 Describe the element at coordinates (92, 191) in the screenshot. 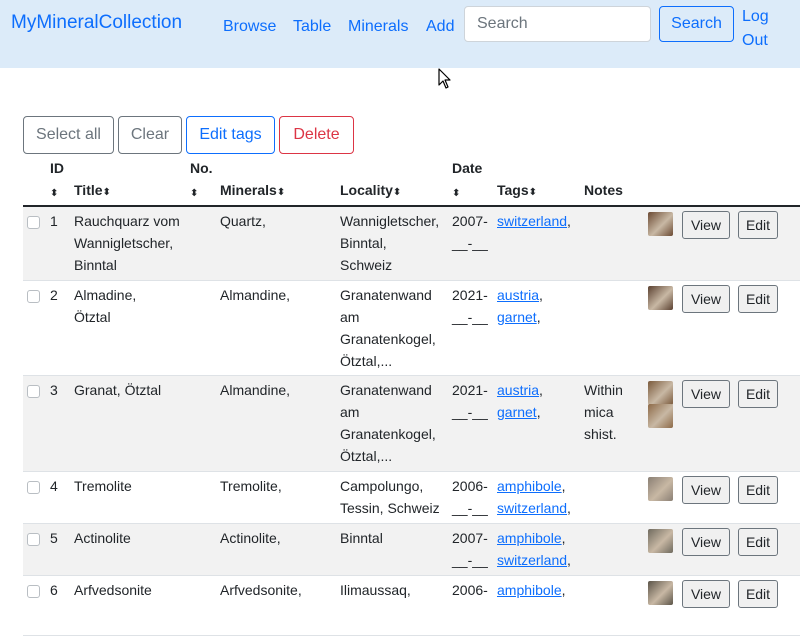

I see `header-title: Title⬍` at that location.